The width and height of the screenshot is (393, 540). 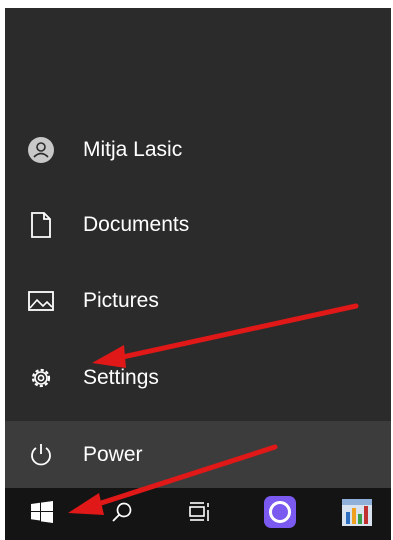 I want to click on start-button, so click(x=42, y=514).